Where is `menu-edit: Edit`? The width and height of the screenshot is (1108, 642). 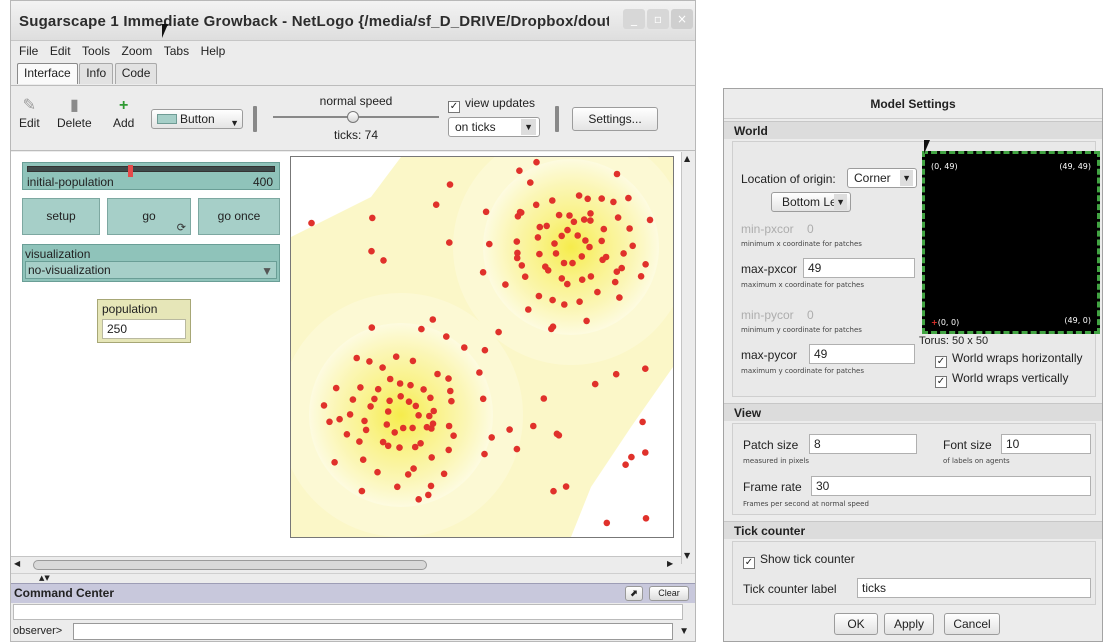
menu-edit: Edit is located at coordinates (60, 51).